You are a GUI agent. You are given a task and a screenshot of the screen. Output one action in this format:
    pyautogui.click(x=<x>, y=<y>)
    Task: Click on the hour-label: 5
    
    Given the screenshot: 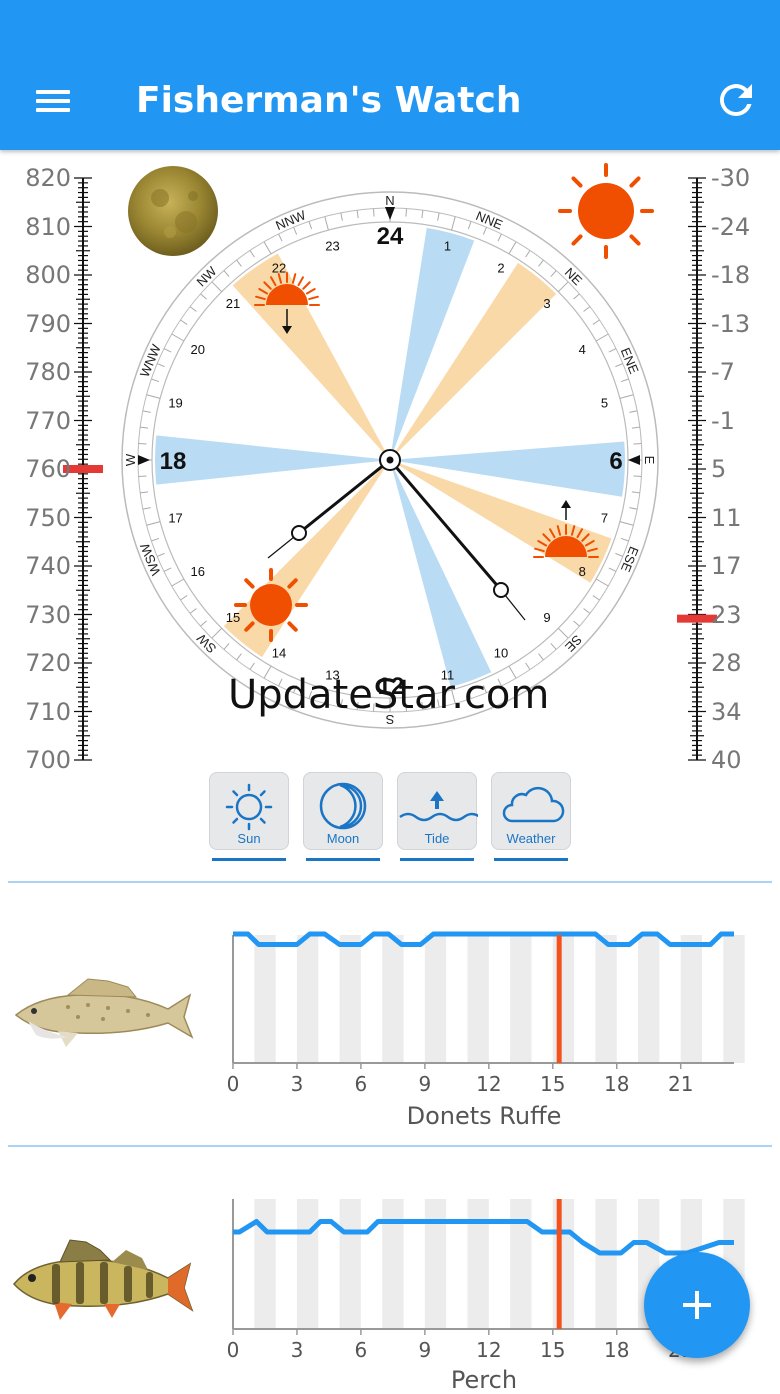 What is the action you would take?
    pyautogui.click(x=604, y=403)
    